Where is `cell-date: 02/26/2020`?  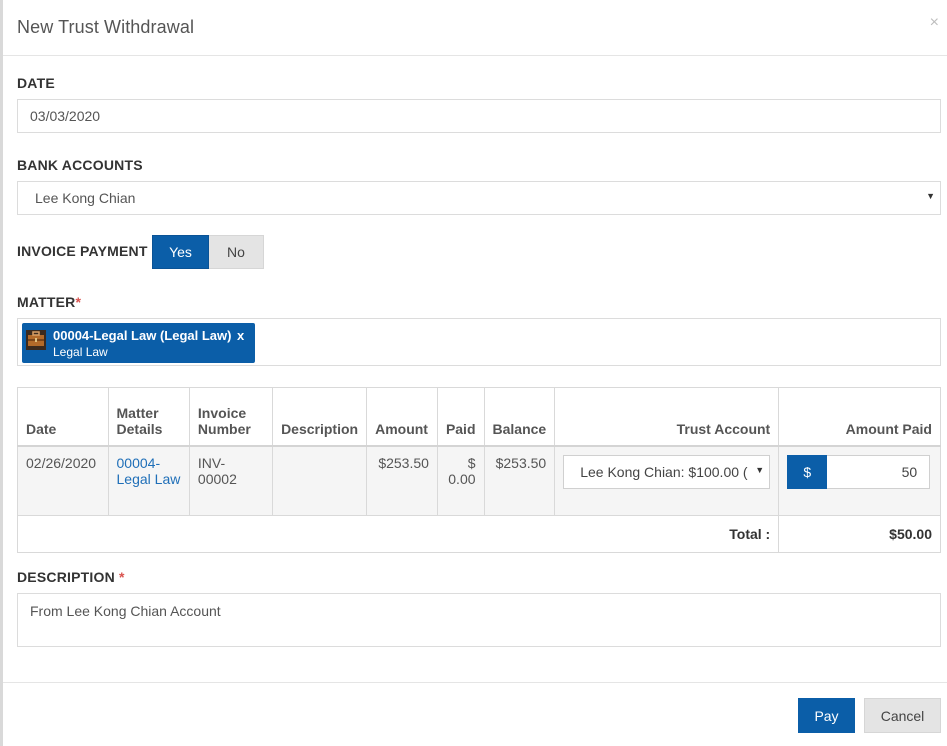
cell-date: 02/26/2020 is located at coordinates (63, 480).